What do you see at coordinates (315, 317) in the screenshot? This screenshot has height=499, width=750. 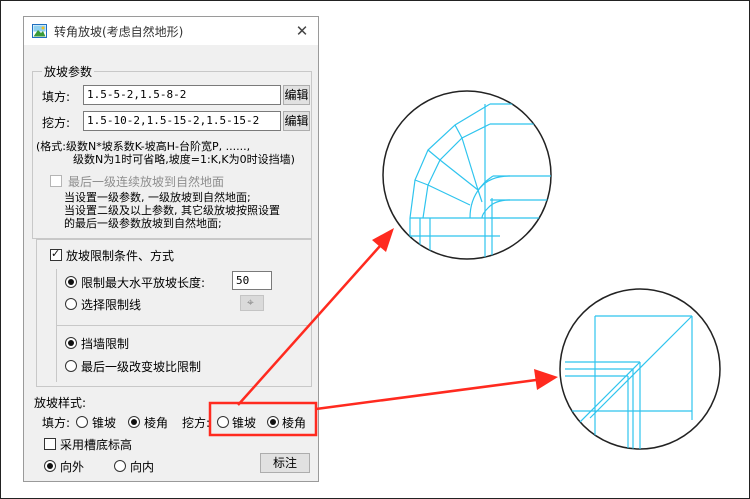 I see `arrow-to-cone-detail` at bounding box center [315, 317].